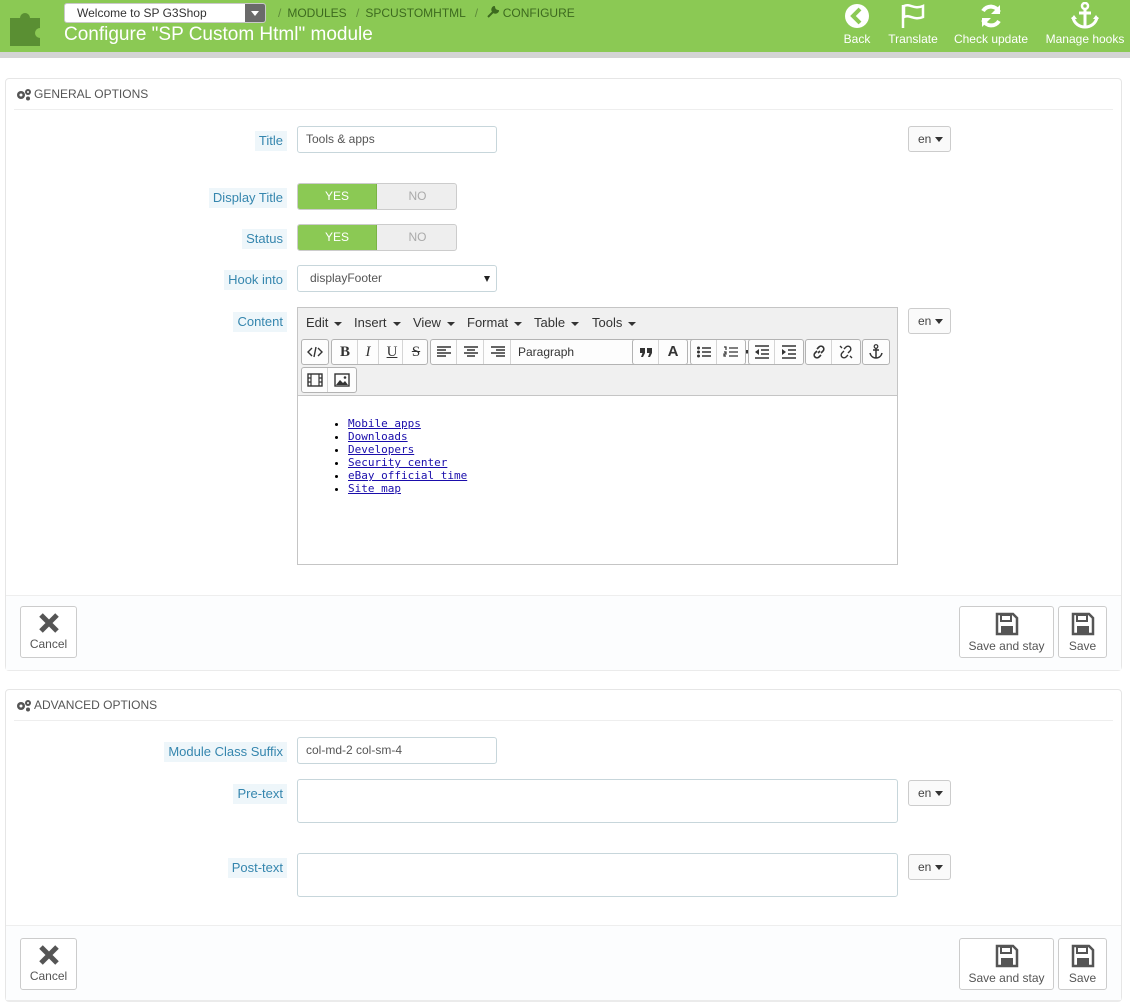 This screenshot has width=1130, height=1005. I want to click on shop-selector-value: Welcome to SP G3Shop, so click(142, 13).